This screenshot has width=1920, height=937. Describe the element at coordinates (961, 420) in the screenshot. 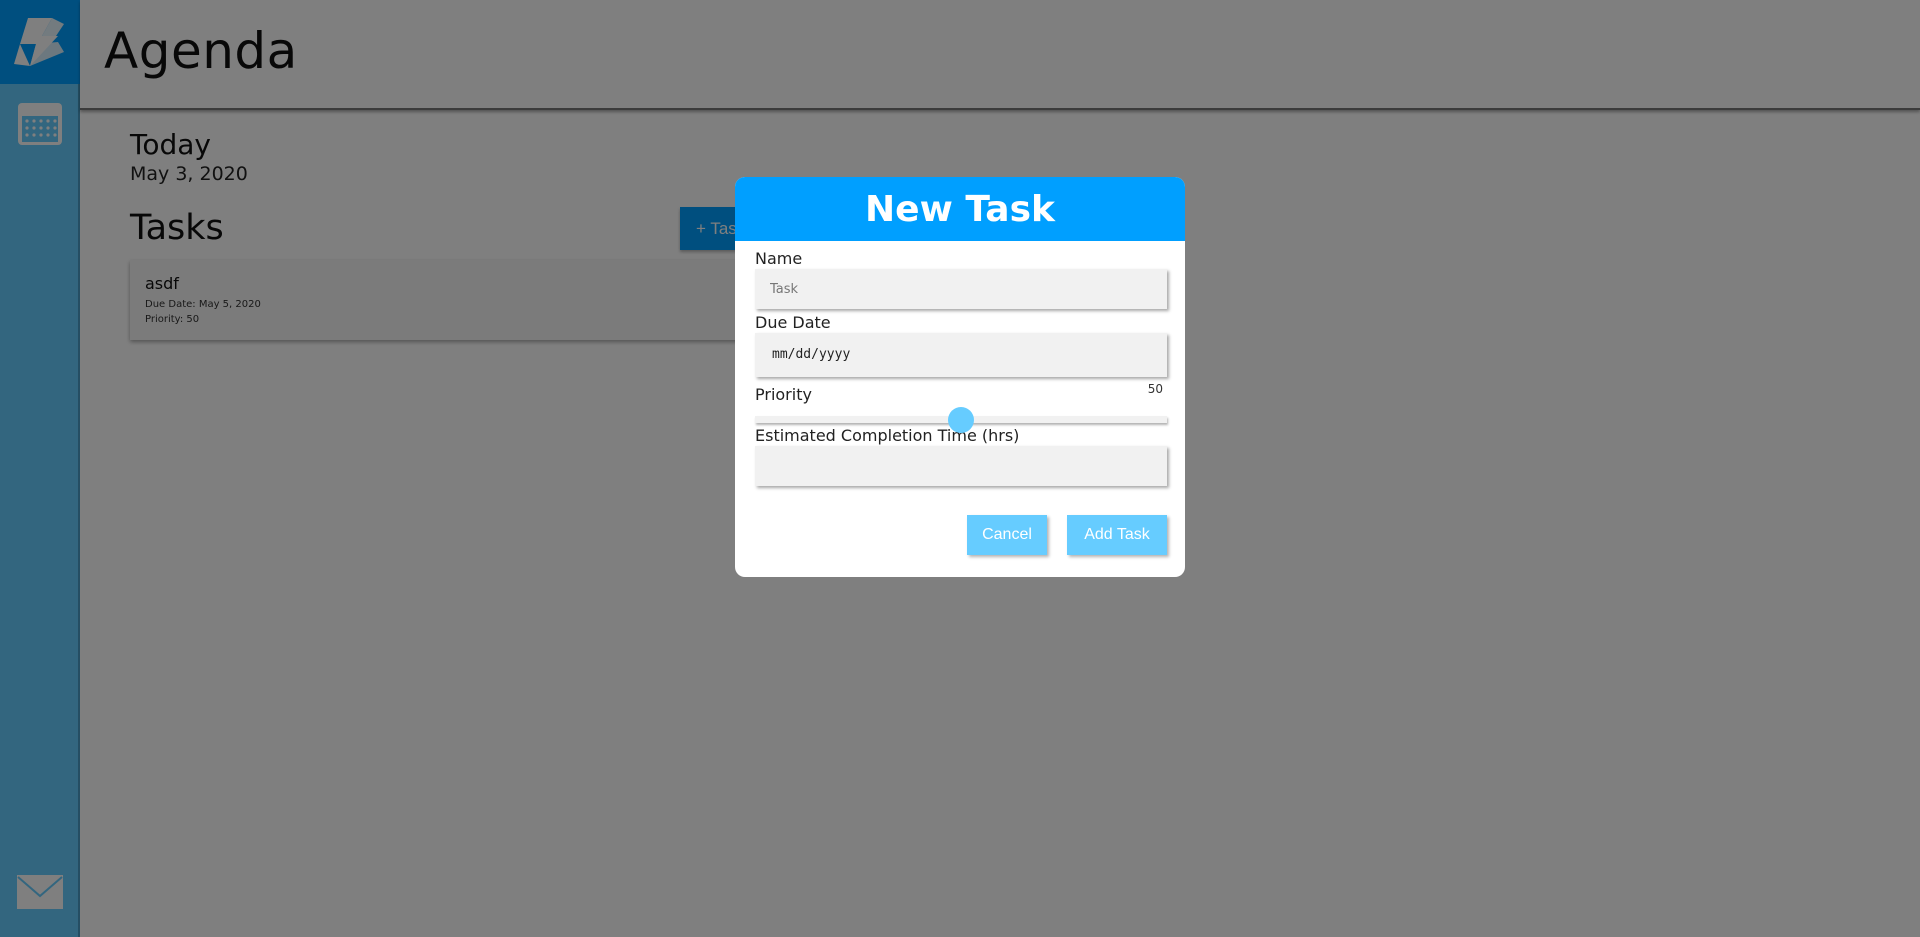

I see `priority-slider-thumb` at that location.